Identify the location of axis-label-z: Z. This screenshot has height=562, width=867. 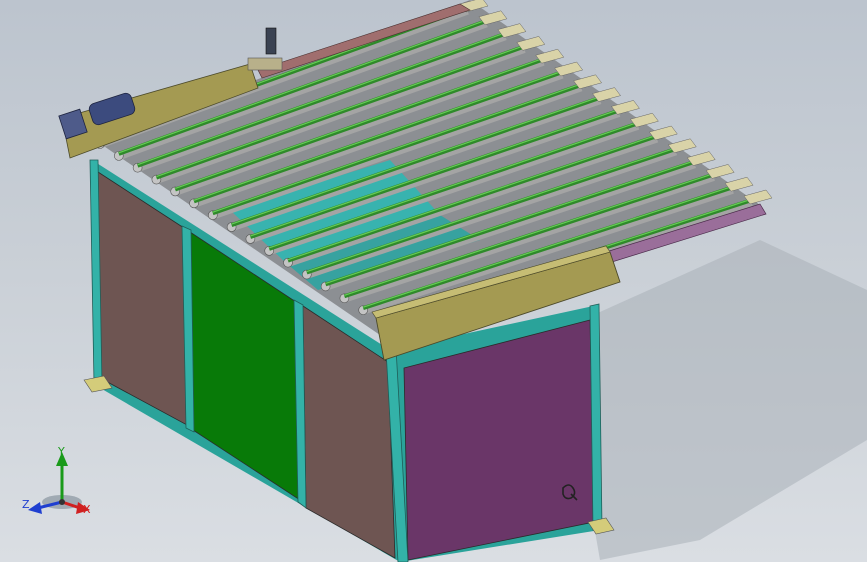
(26, 504).